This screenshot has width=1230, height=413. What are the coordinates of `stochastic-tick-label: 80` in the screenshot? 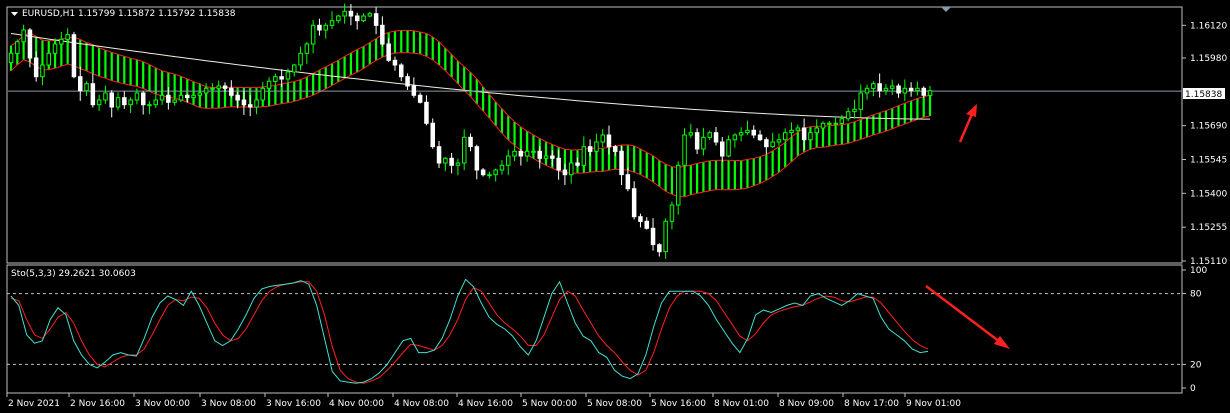 It's located at (1196, 295).